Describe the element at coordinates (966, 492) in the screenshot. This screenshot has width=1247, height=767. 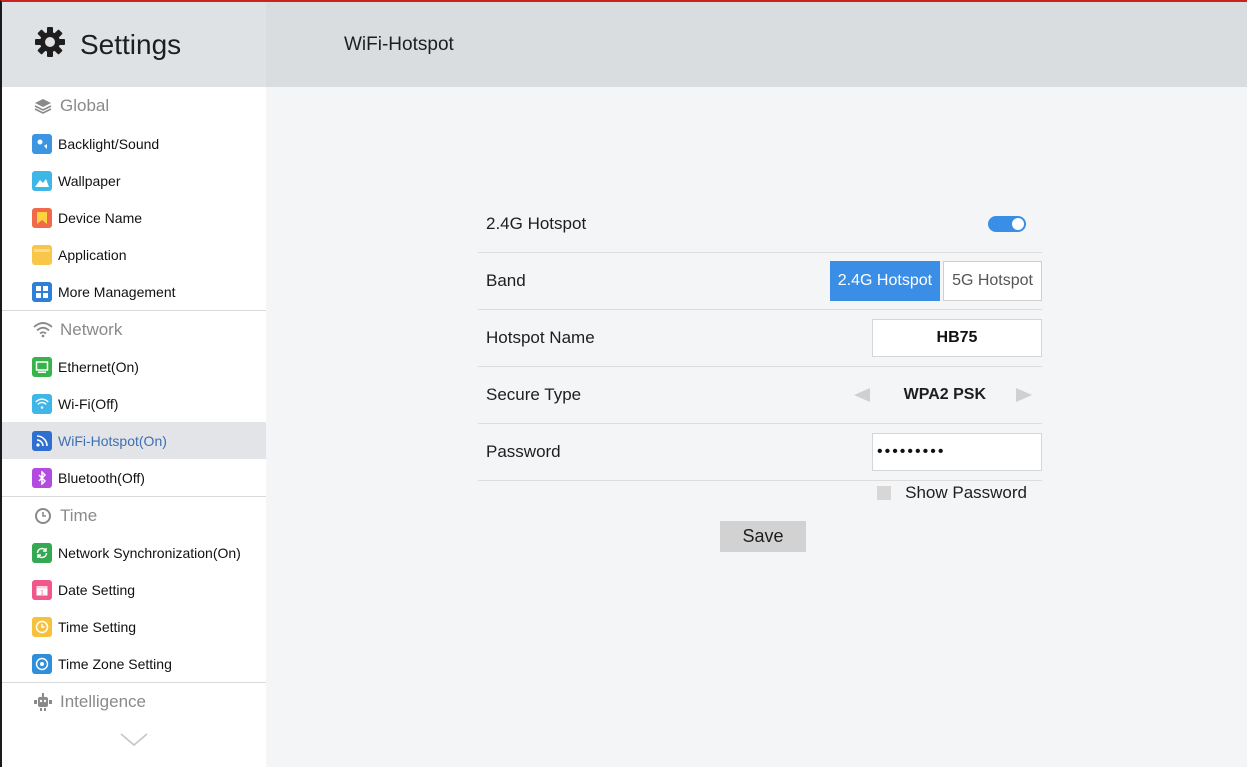
I see `show-password-label: Show Password` at that location.